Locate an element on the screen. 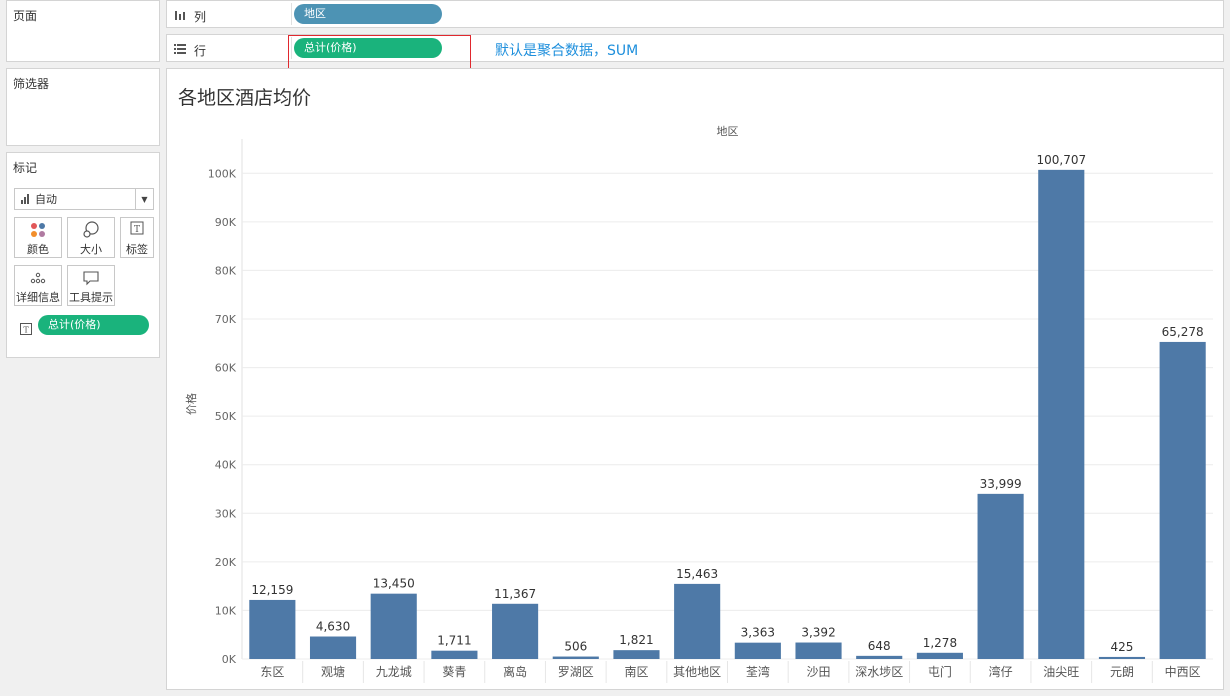 This screenshot has width=1230, height=696. bar-value-label: 506 is located at coordinates (575, 647).